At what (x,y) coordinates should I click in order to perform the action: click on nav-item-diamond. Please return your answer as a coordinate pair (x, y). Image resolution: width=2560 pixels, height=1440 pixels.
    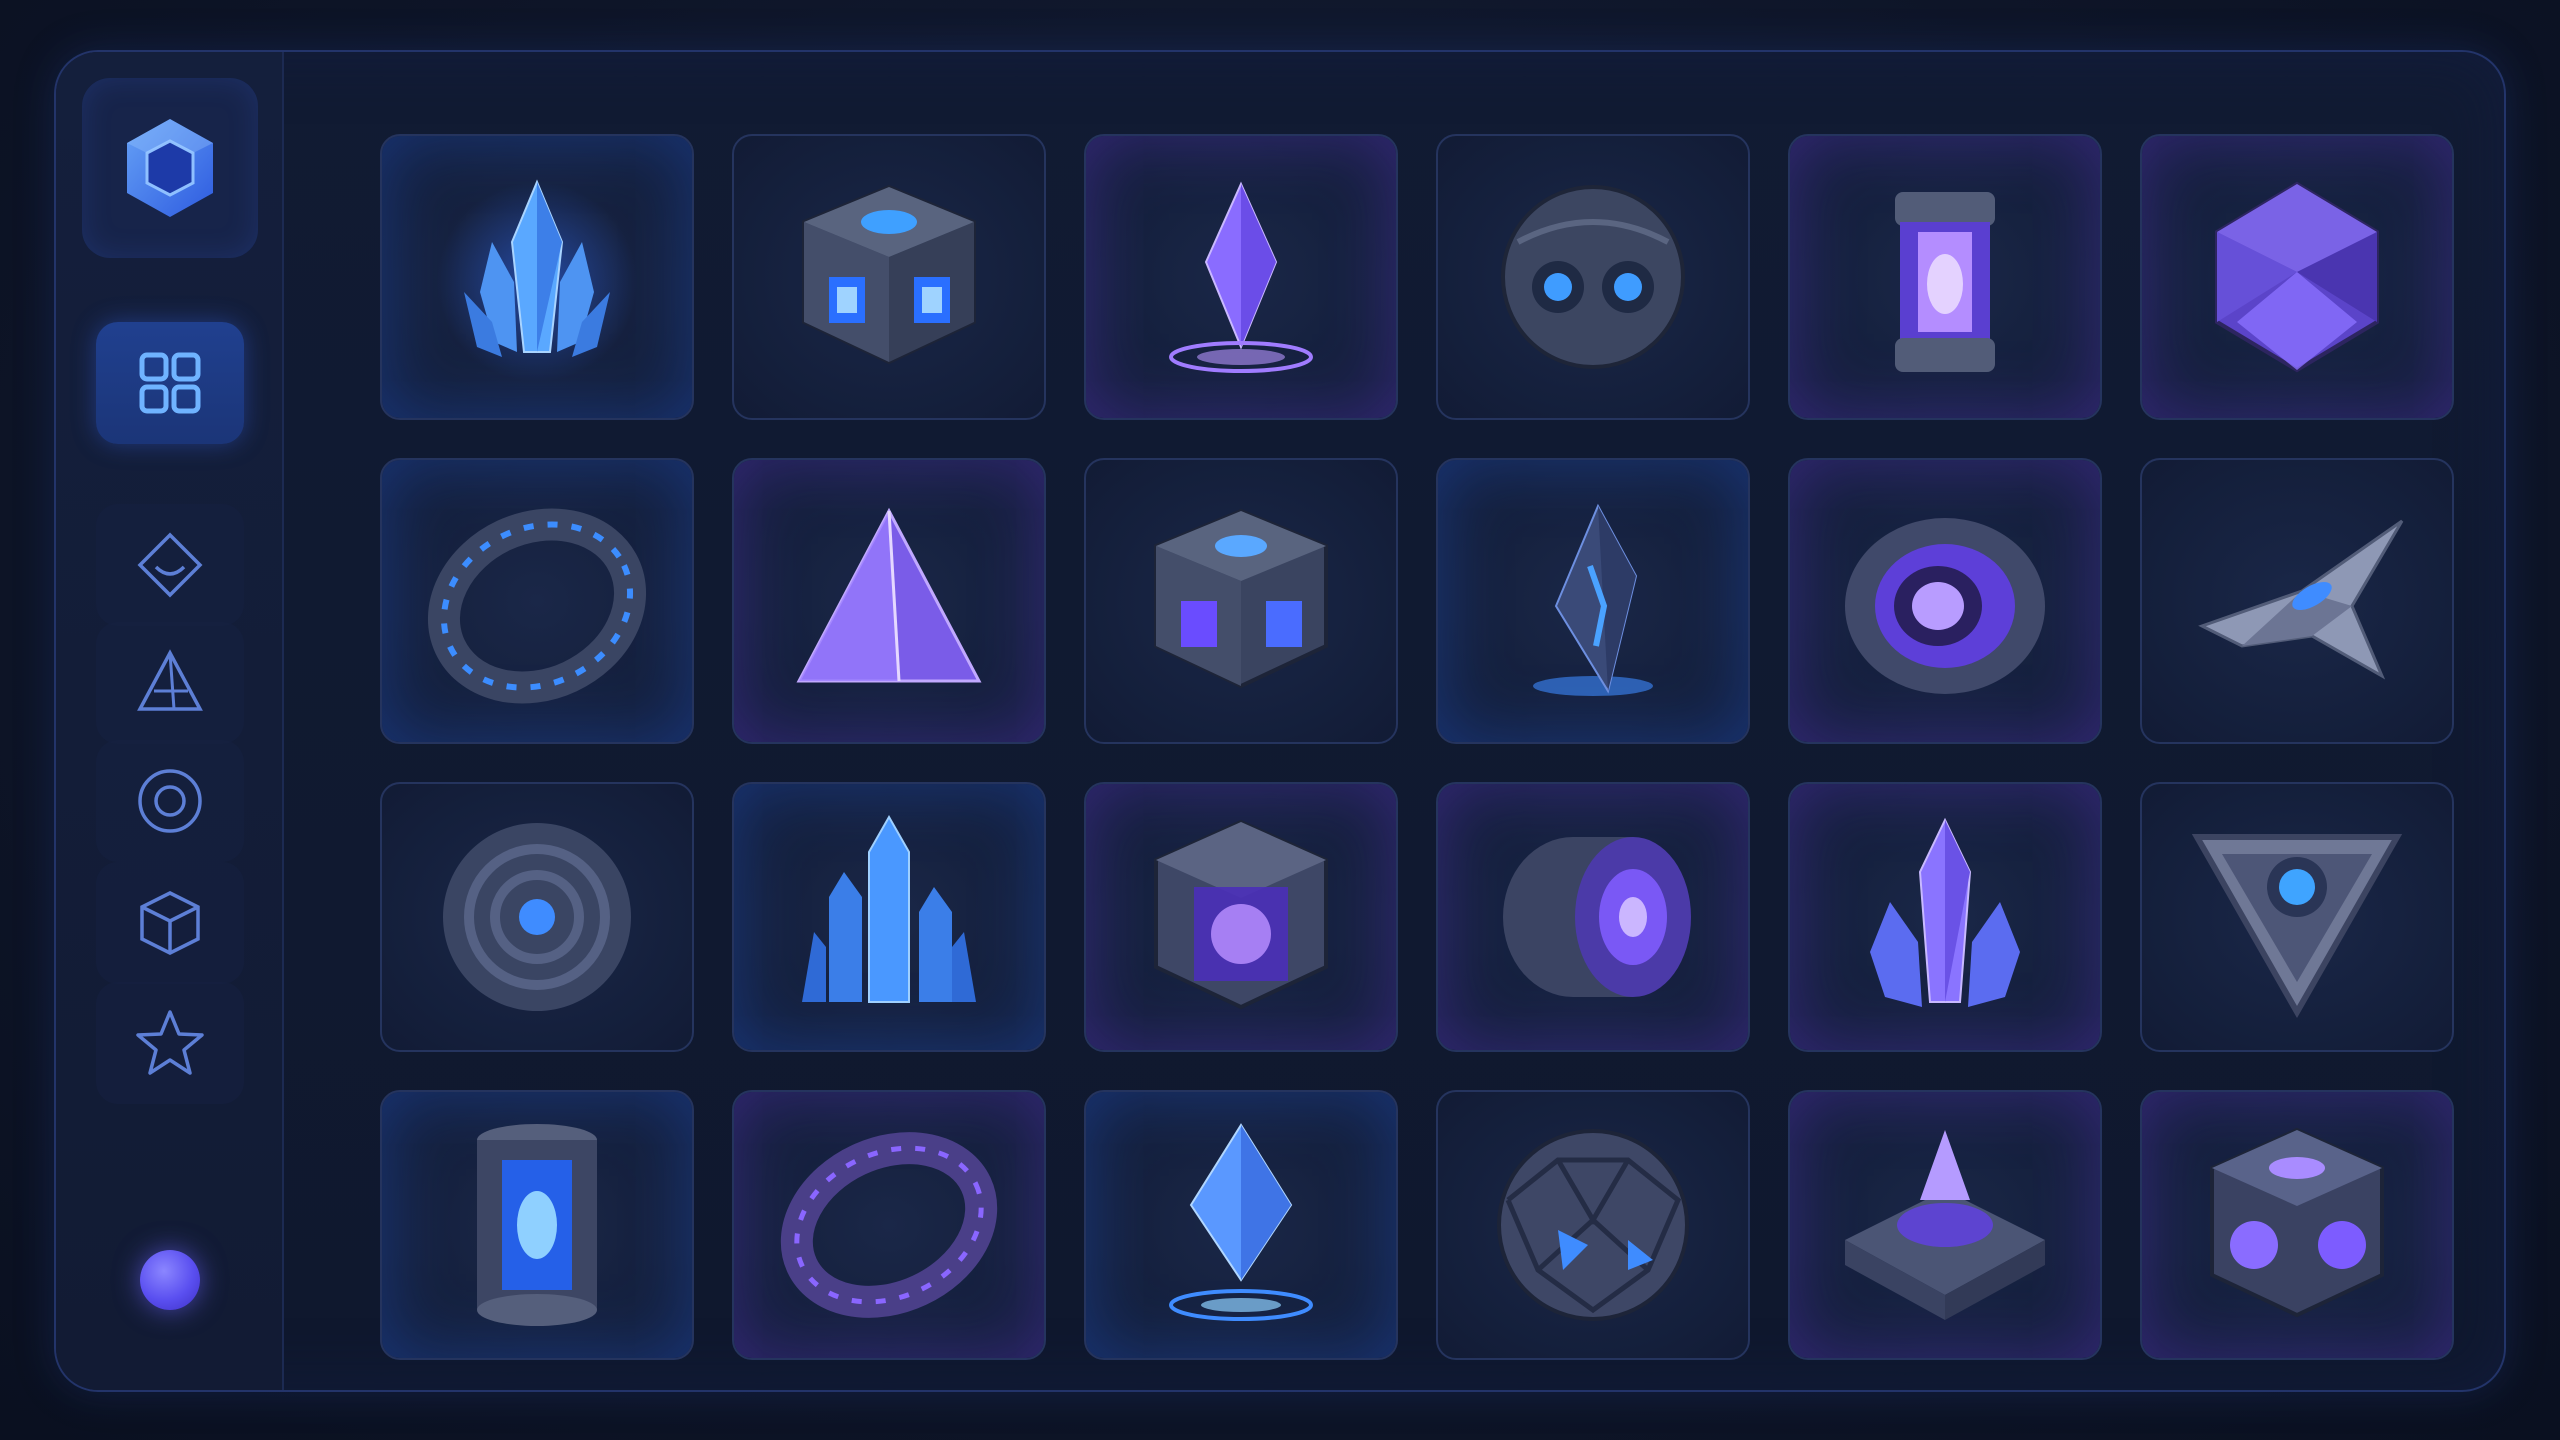
    Looking at the image, I should click on (170, 565).